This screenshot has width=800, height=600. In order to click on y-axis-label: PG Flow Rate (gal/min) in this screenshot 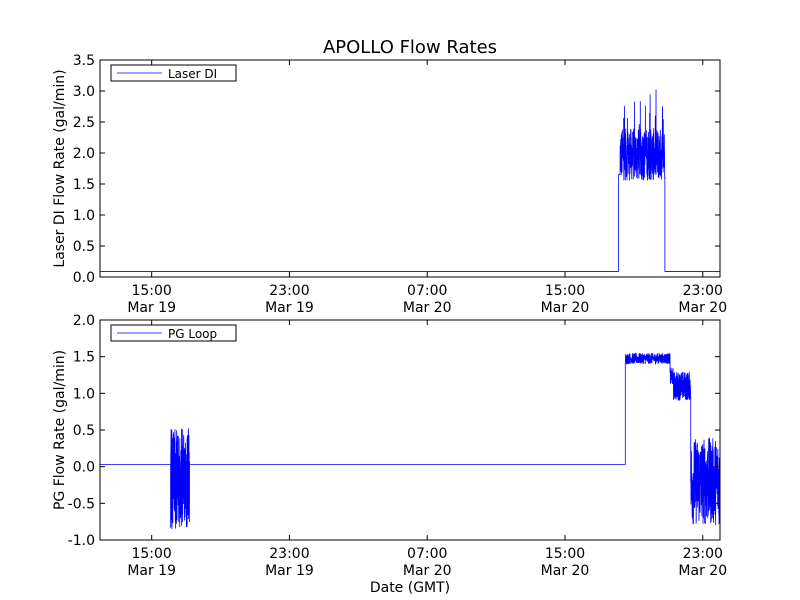, I will do `click(60, 430)`.